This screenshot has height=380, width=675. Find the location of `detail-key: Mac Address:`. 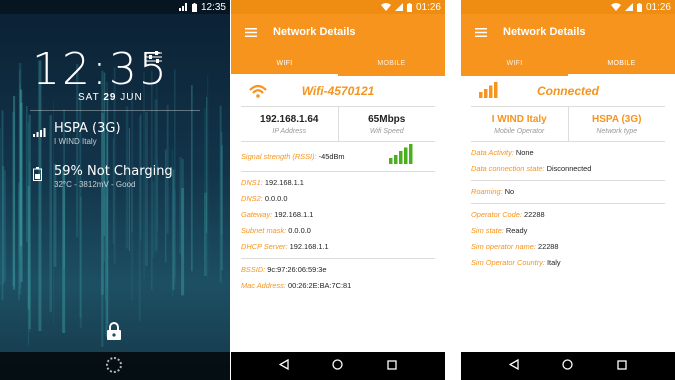

detail-key: Mac Address: is located at coordinates (263, 285).